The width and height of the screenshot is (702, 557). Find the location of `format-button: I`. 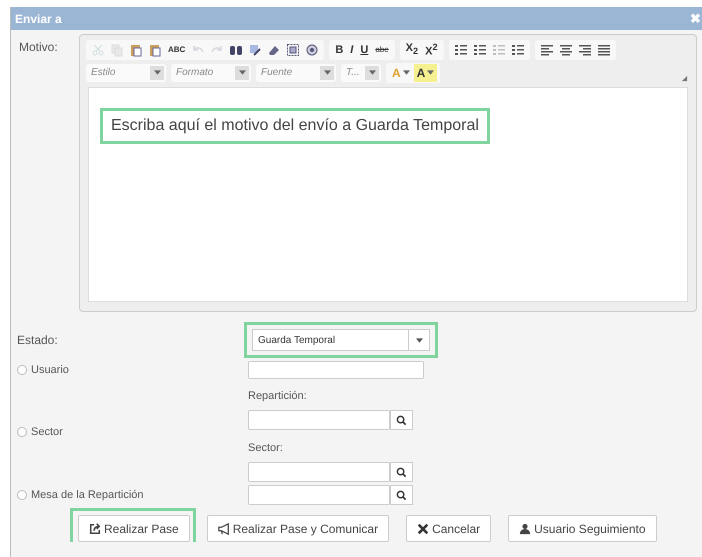

format-button: I is located at coordinates (351, 49).